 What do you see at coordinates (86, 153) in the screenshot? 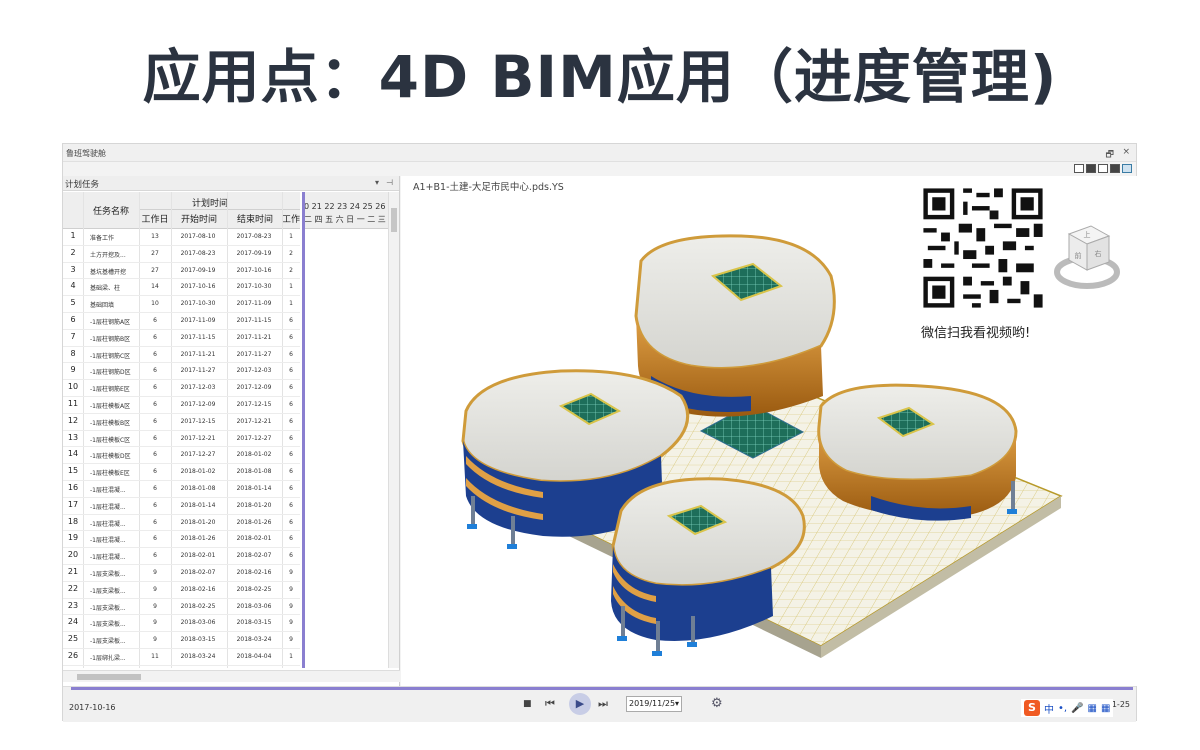
I see `app-name: 鲁班驾驶舱` at bounding box center [86, 153].